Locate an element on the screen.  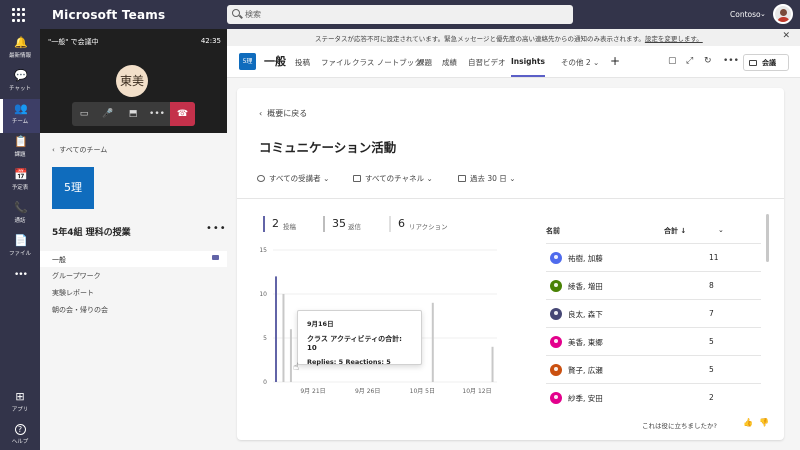
filter-date-range: 過去 30 日 ⌄ is located at coordinates (486, 178).